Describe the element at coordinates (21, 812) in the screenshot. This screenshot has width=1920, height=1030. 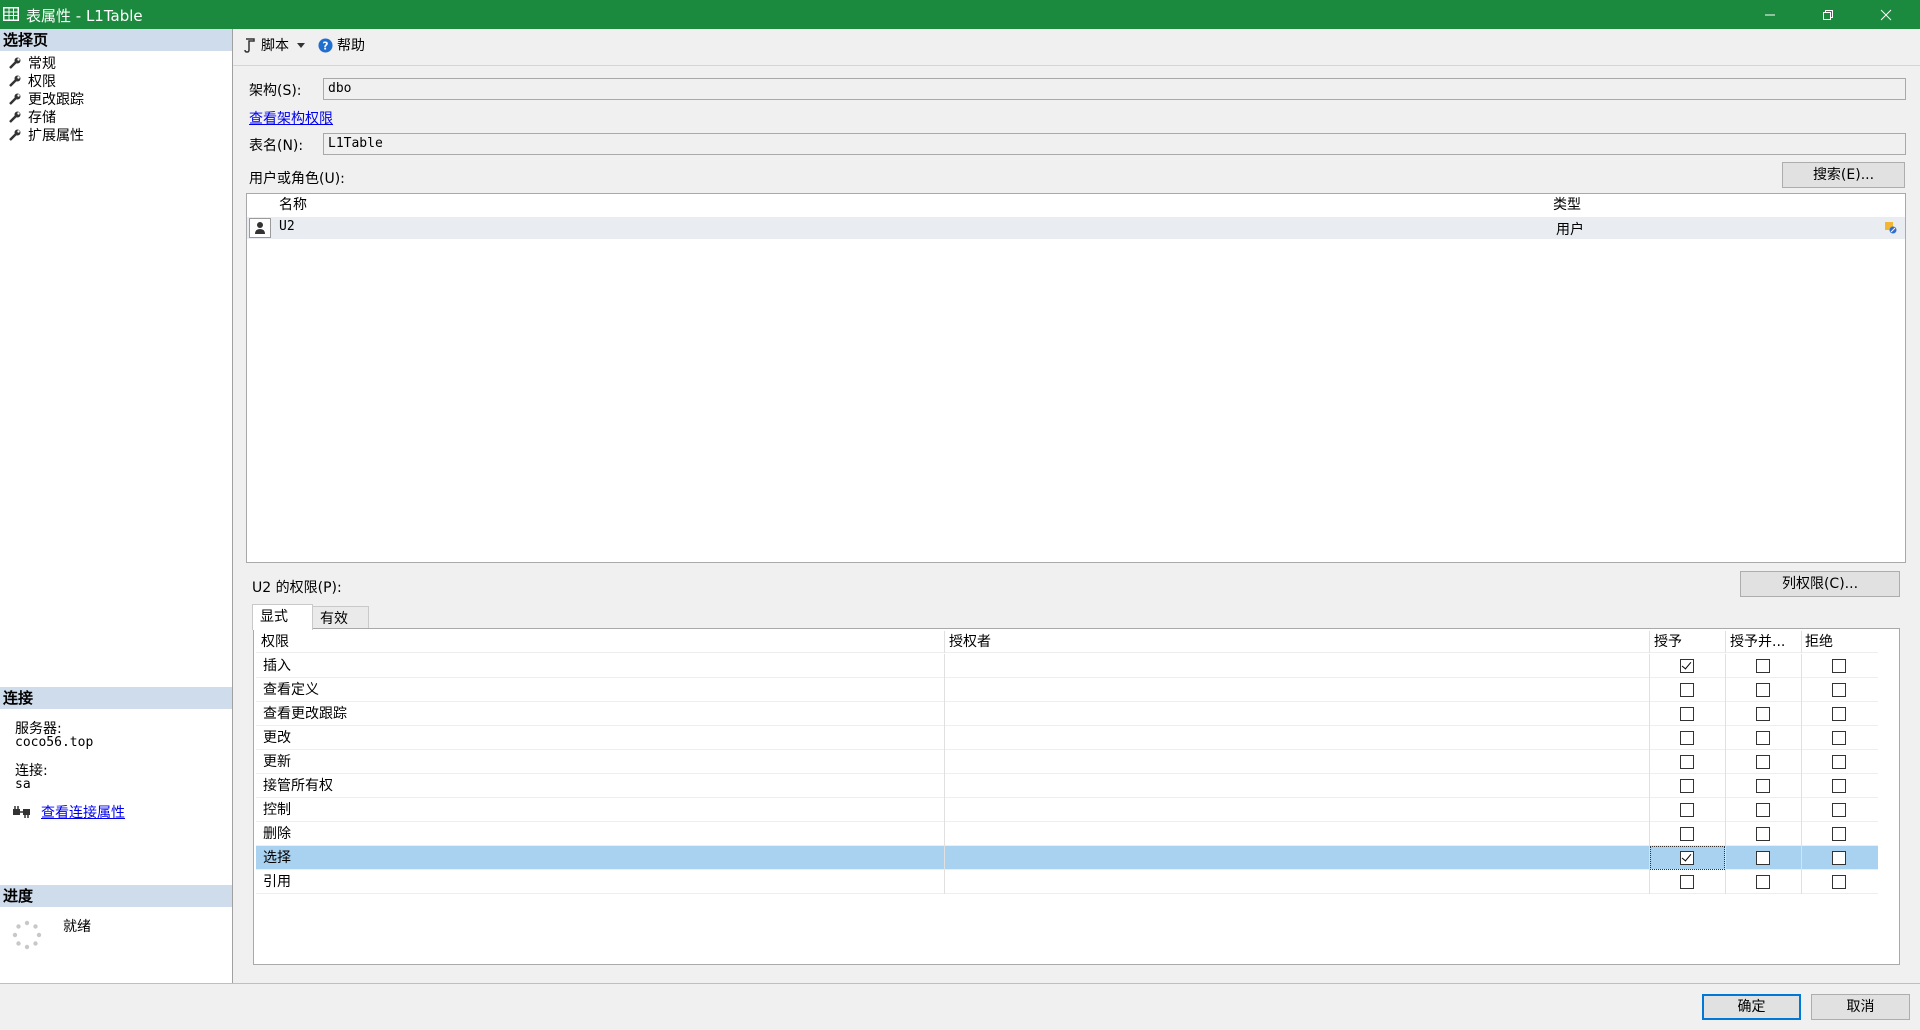
I see `connection-plug-icon` at that location.